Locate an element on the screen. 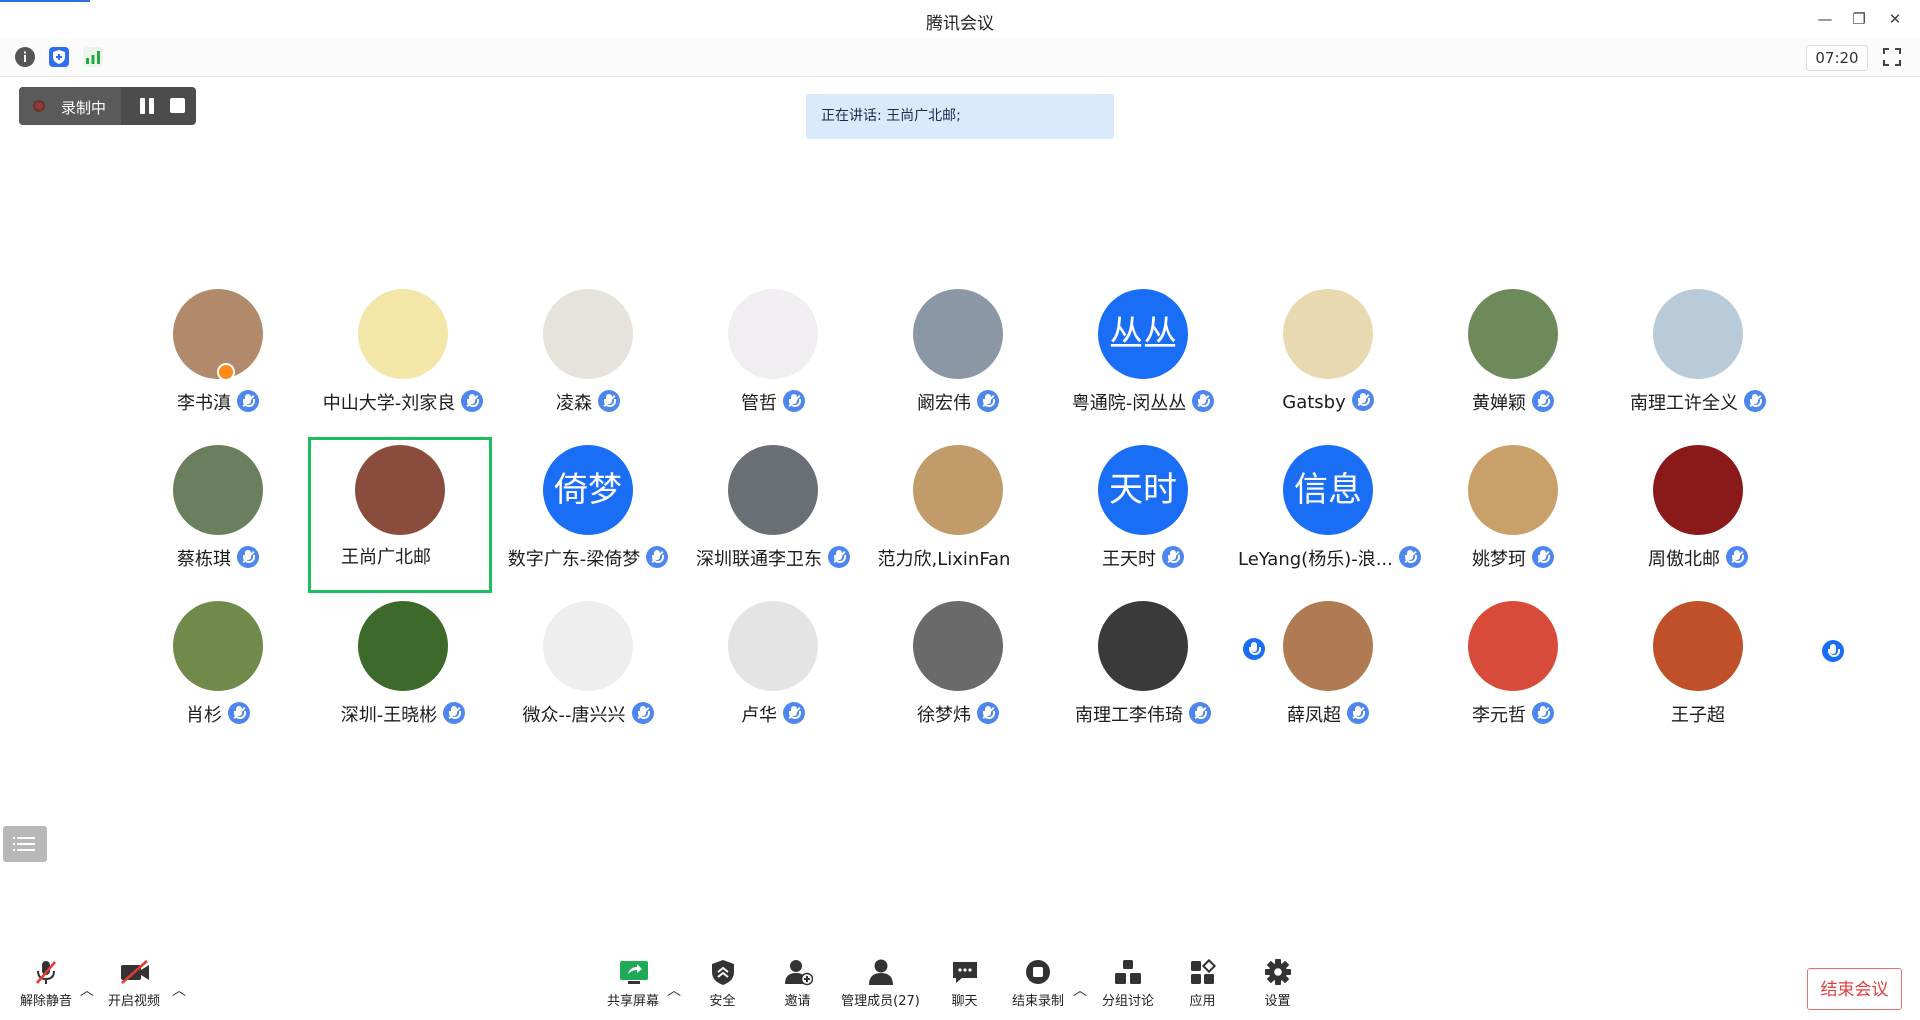 This screenshot has height=1020, width=1920. start-video-label: 开启视频 is located at coordinates (133, 1001).